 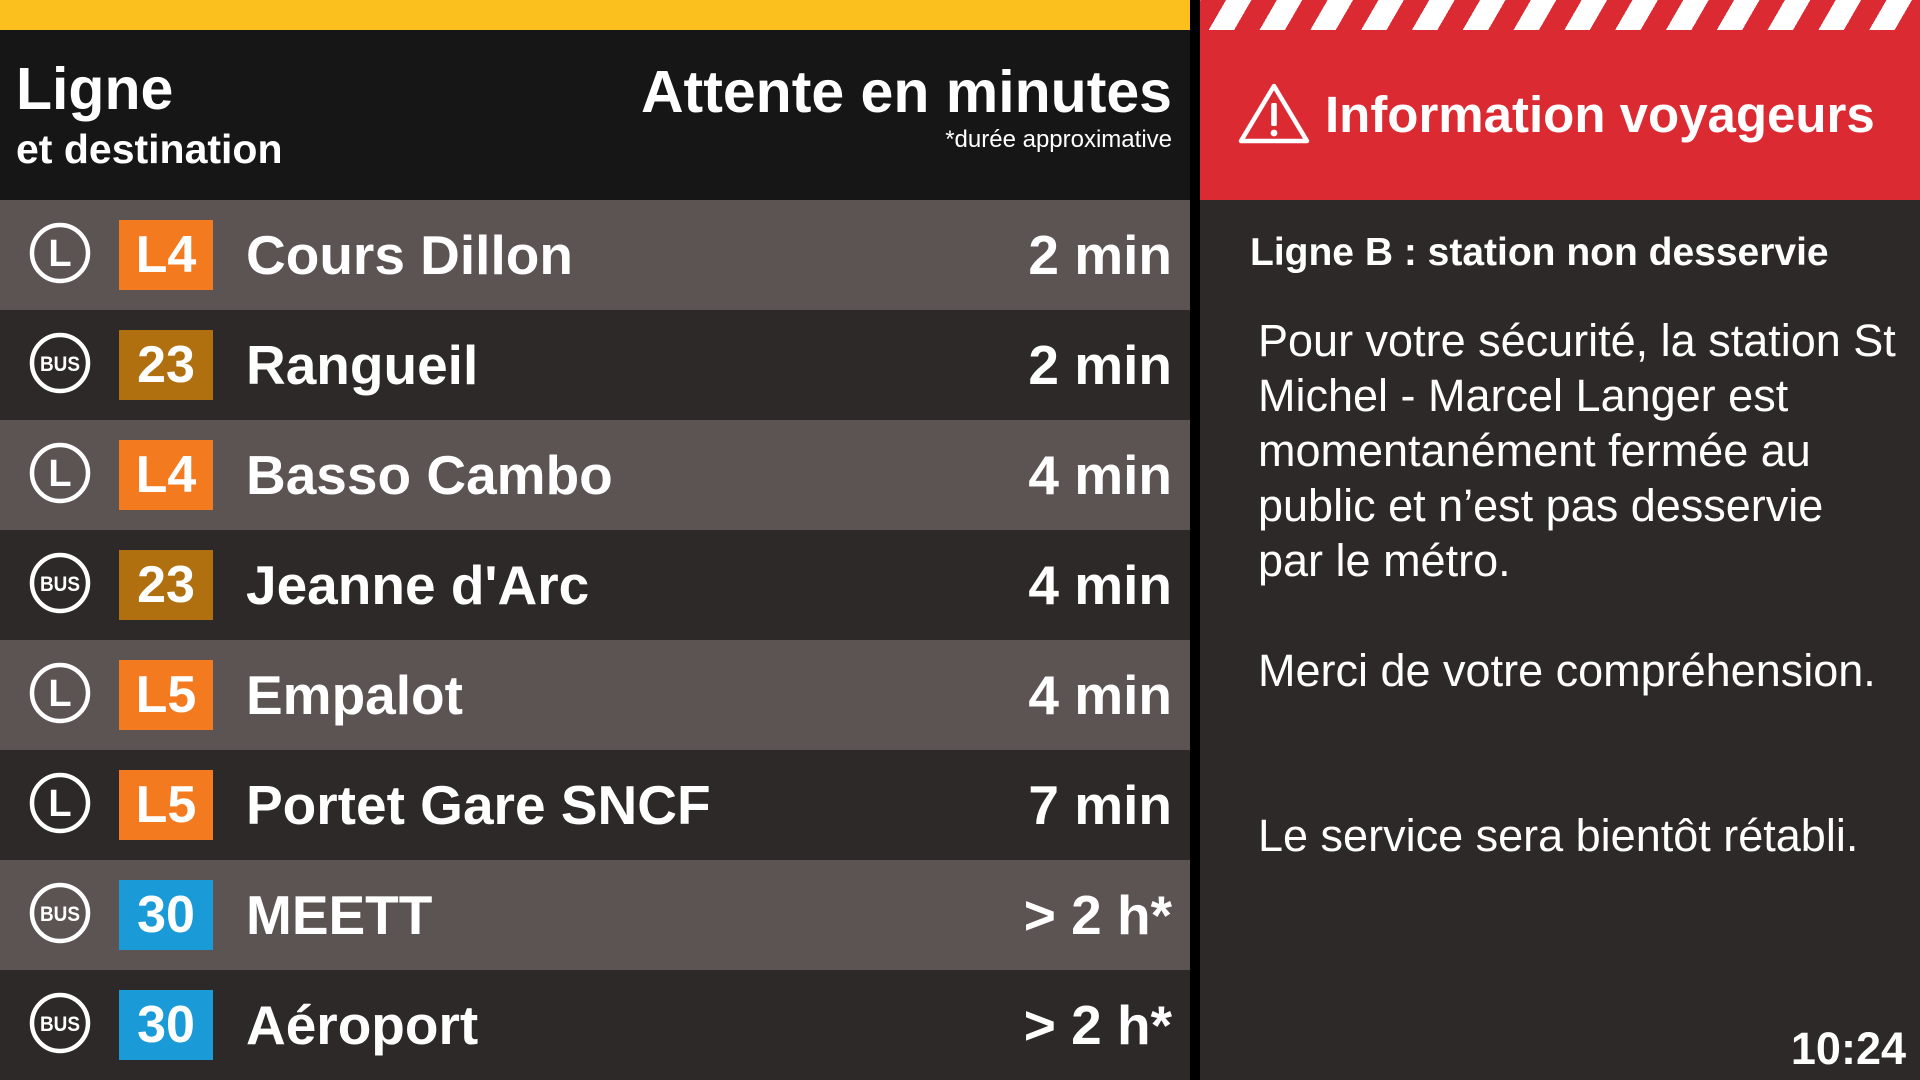 I want to click on warning-stripes, so click(x=1560, y=15).